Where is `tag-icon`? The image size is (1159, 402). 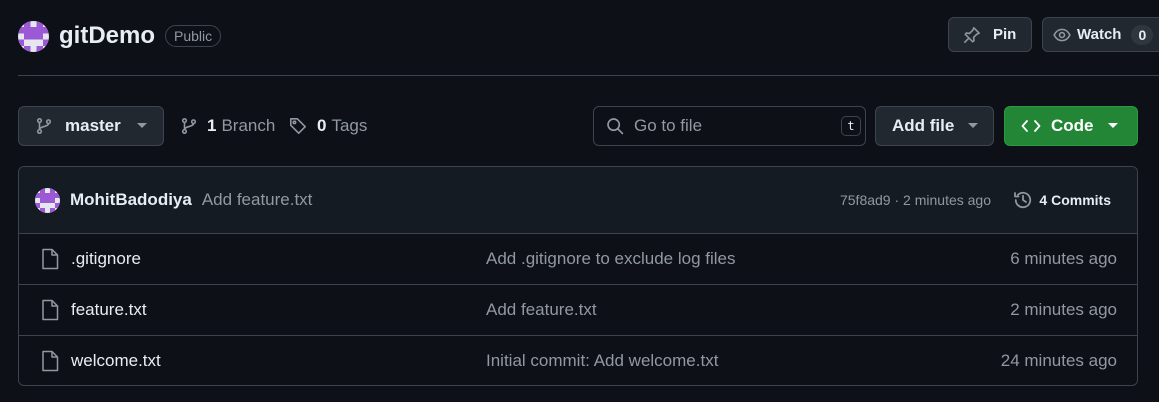
tag-icon is located at coordinates (298, 126).